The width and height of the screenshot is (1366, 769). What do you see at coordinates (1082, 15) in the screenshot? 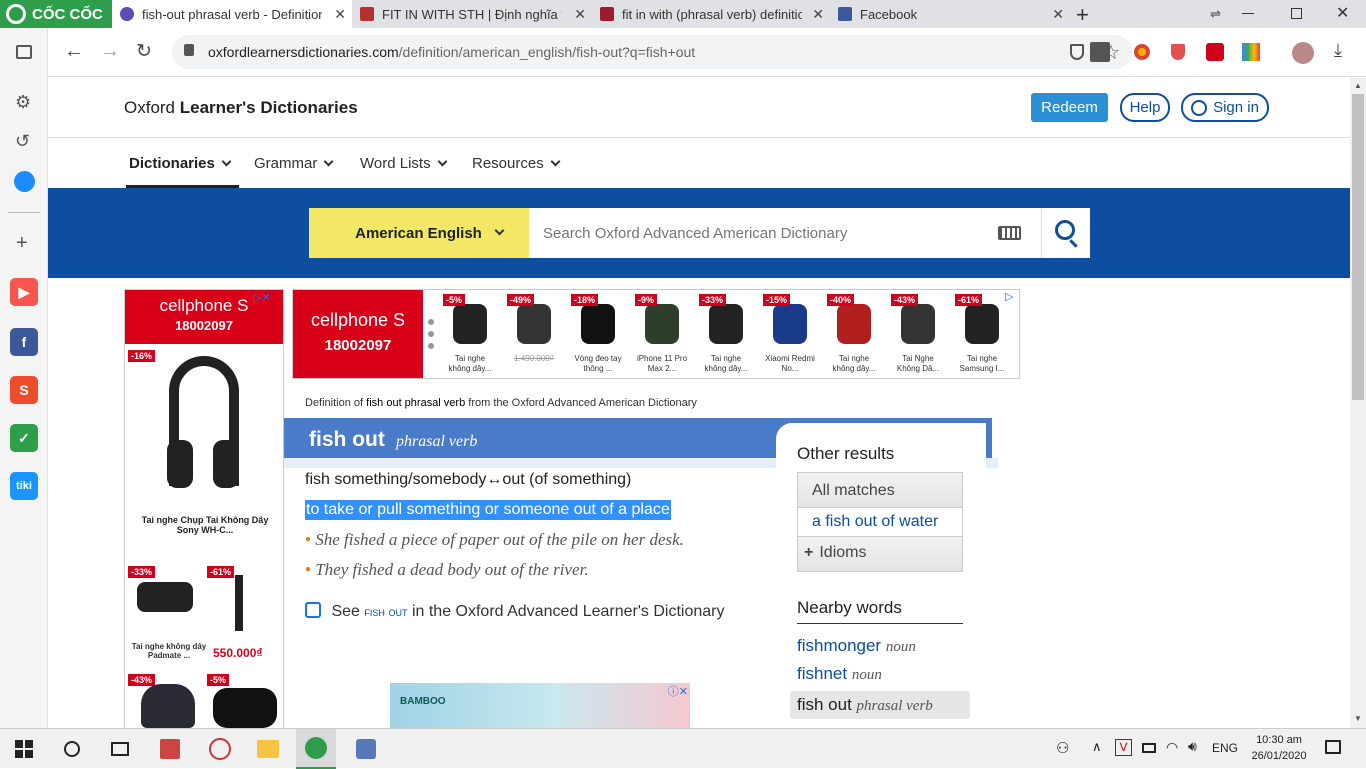
I see `new-tab-button: +` at bounding box center [1082, 15].